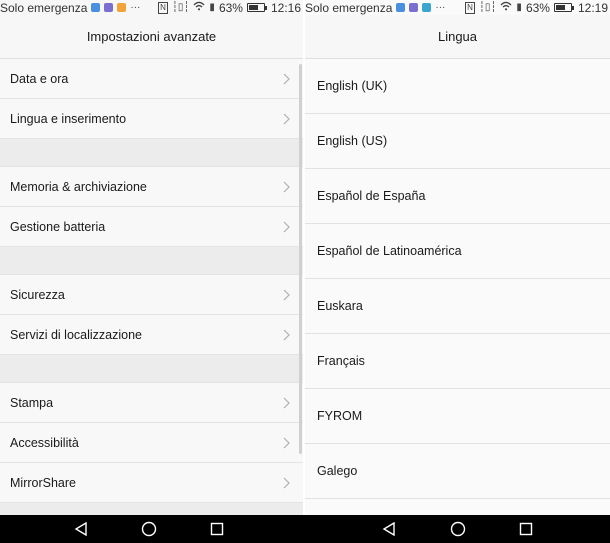  I want to click on settings-item: Accessibilità, so click(151, 443).